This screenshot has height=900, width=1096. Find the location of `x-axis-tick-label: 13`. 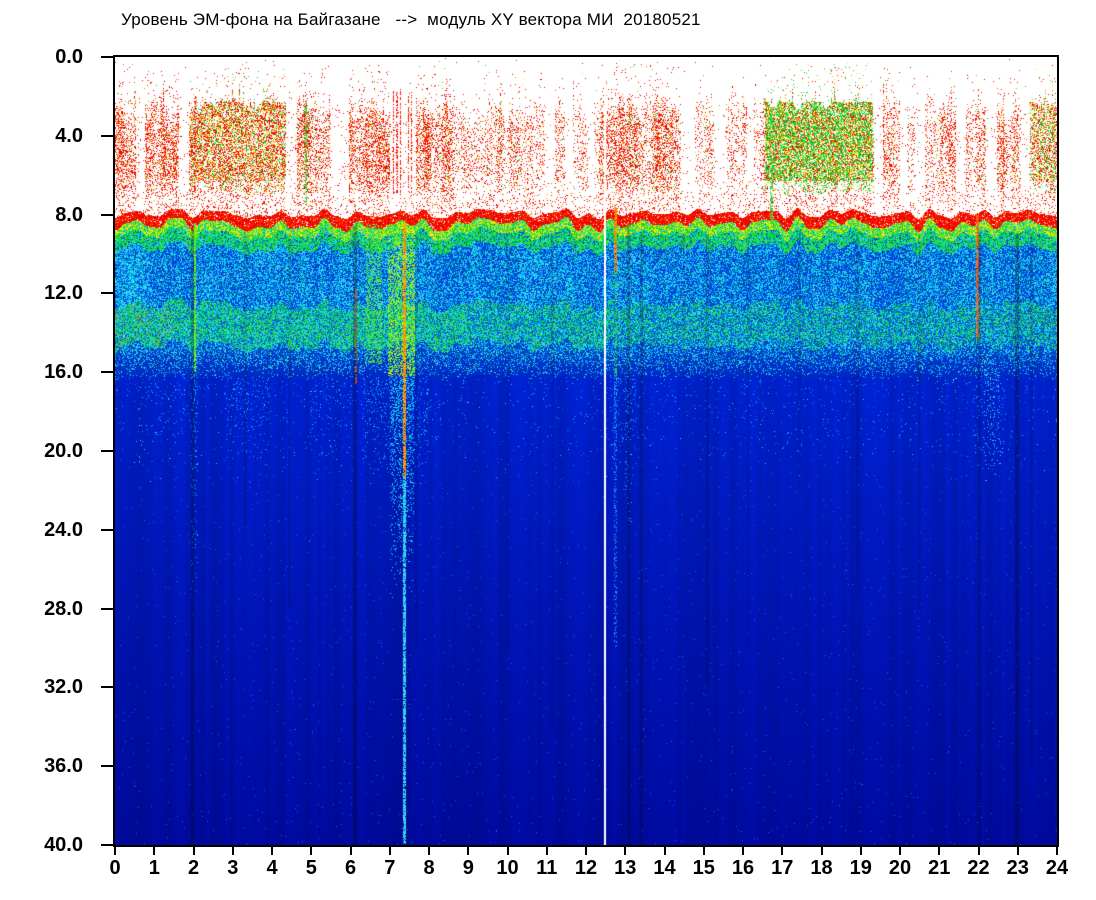

x-axis-tick-label: 13 is located at coordinates (625, 868).